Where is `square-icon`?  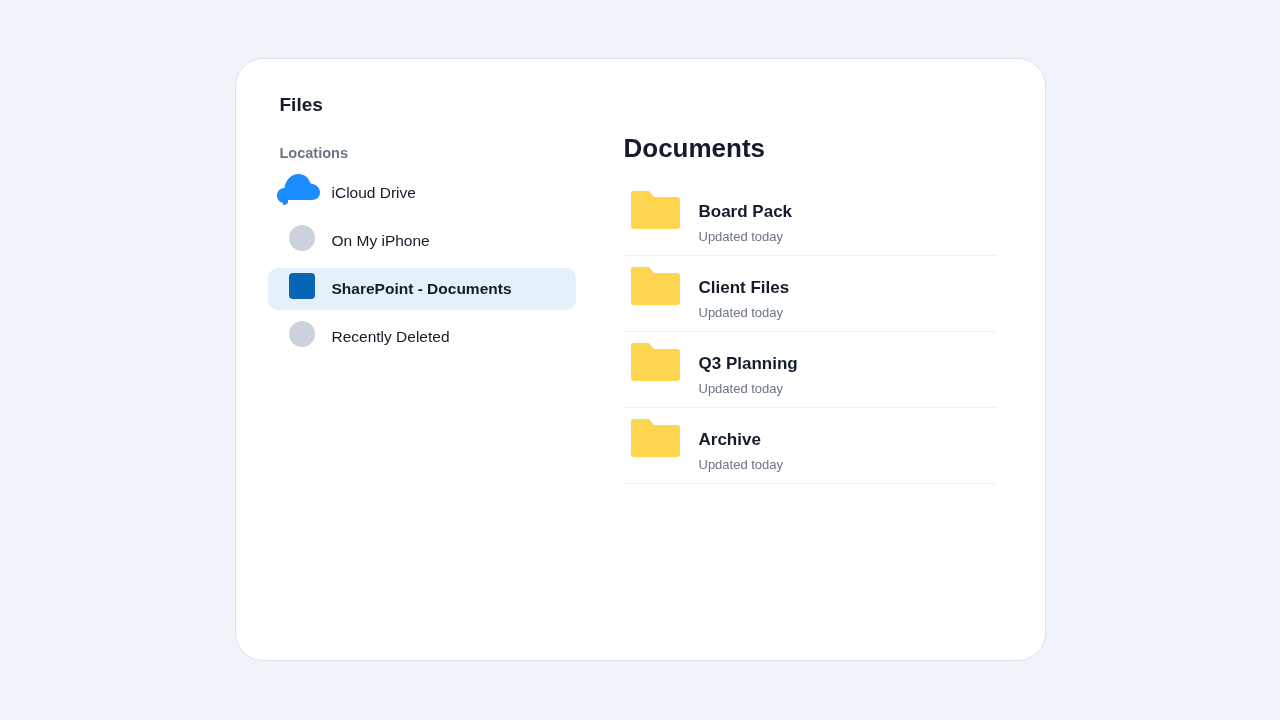 square-icon is located at coordinates (301, 286).